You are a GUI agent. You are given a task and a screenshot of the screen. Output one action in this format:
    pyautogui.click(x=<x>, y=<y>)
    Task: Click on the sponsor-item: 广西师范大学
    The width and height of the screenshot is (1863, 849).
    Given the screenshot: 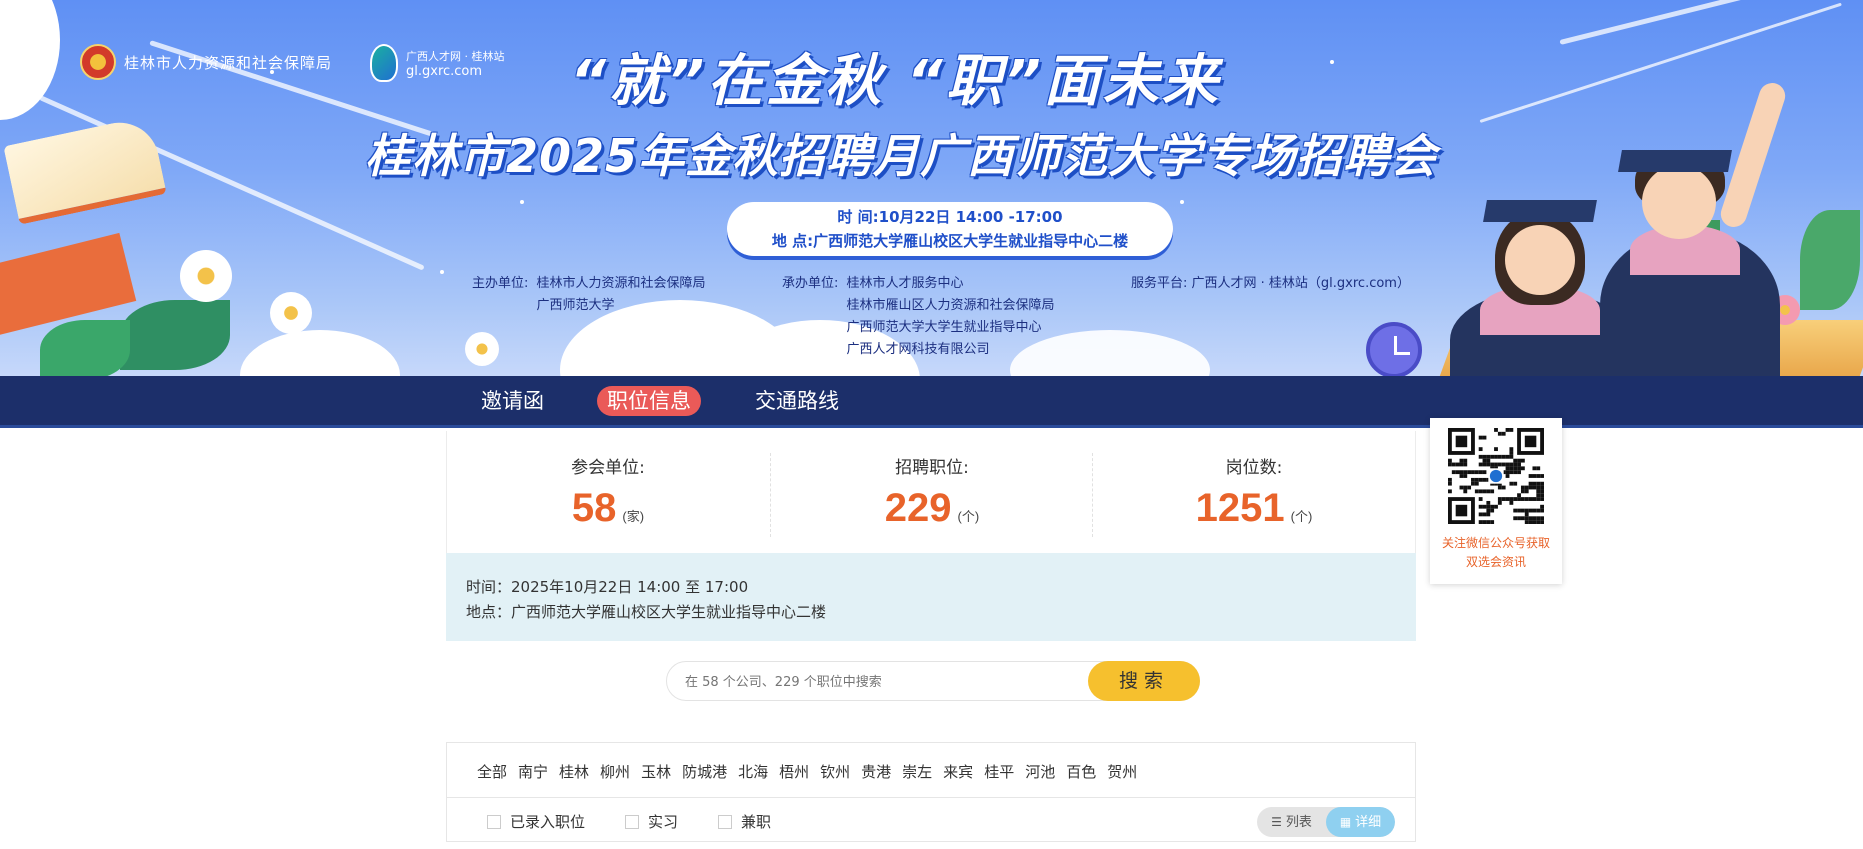 What is the action you would take?
    pyautogui.click(x=575, y=305)
    